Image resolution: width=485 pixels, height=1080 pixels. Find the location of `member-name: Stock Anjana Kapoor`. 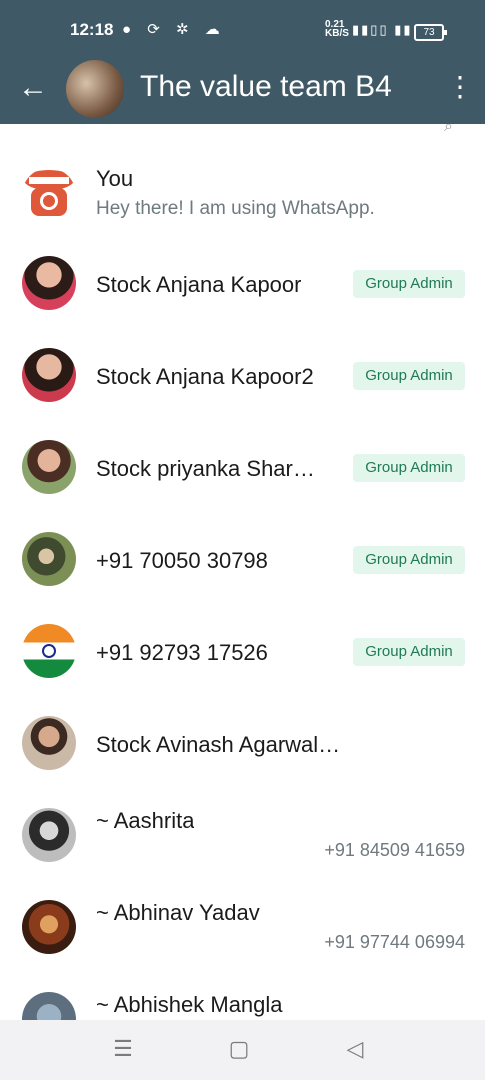

member-name: Stock Anjana Kapoor is located at coordinates (199, 284).